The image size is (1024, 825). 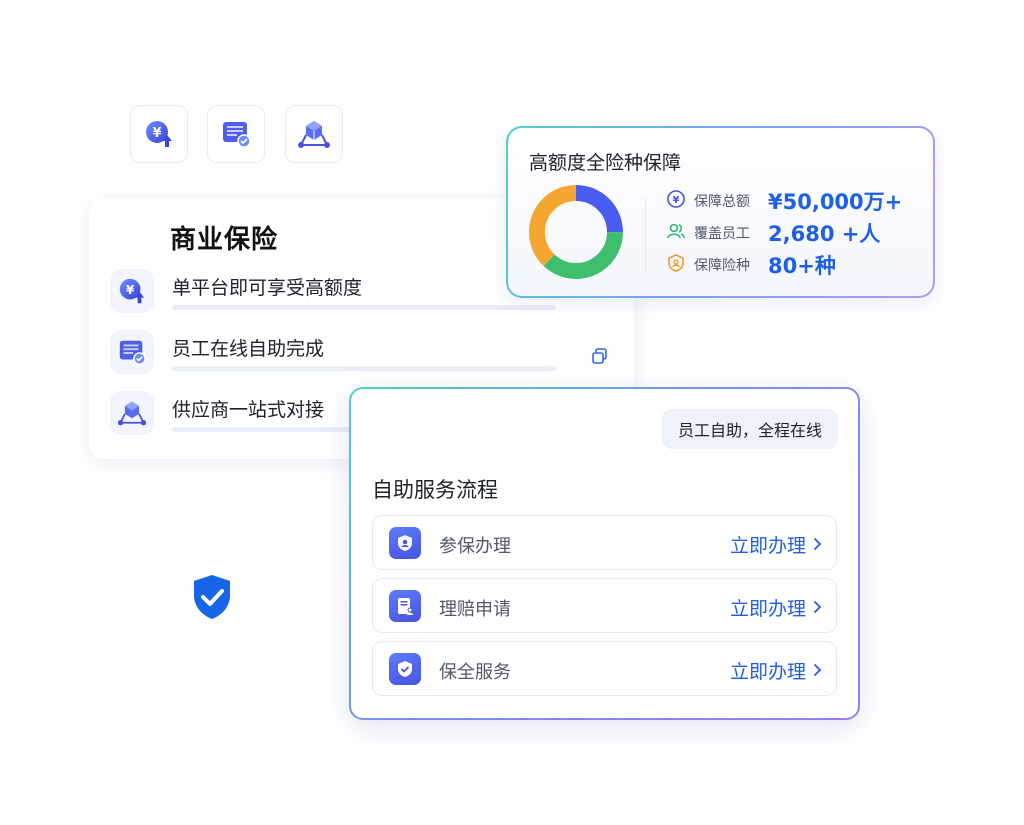 What do you see at coordinates (604, 542) in the screenshot?
I see `service-row-enroll: 参保办理 立即办理` at bounding box center [604, 542].